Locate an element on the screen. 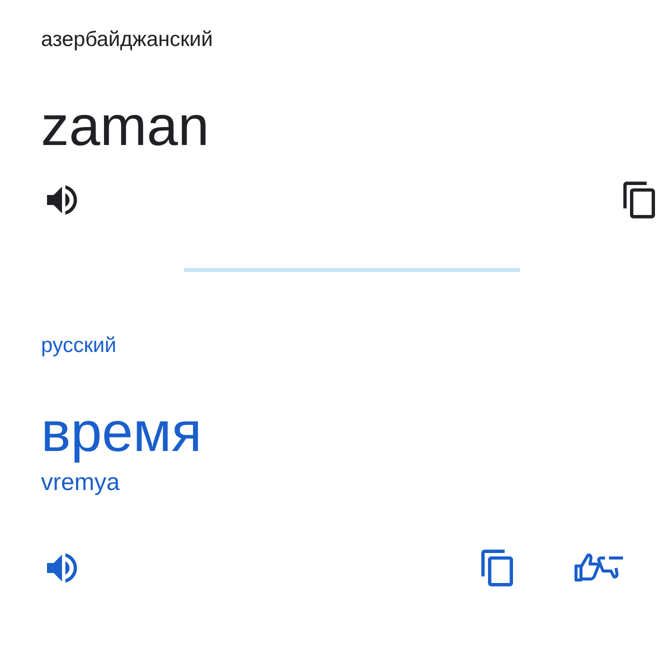  target-language-label: русский is located at coordinates (79, 346).